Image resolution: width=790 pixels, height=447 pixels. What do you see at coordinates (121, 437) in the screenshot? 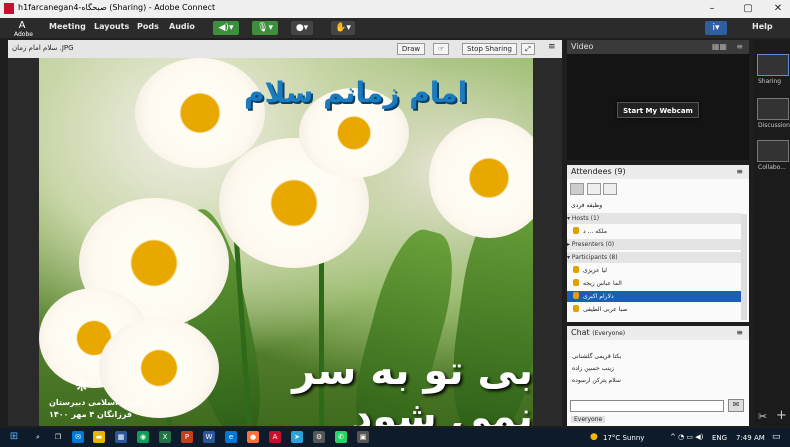
I see `store-icon: ▦` at bounding box center [121, 437].